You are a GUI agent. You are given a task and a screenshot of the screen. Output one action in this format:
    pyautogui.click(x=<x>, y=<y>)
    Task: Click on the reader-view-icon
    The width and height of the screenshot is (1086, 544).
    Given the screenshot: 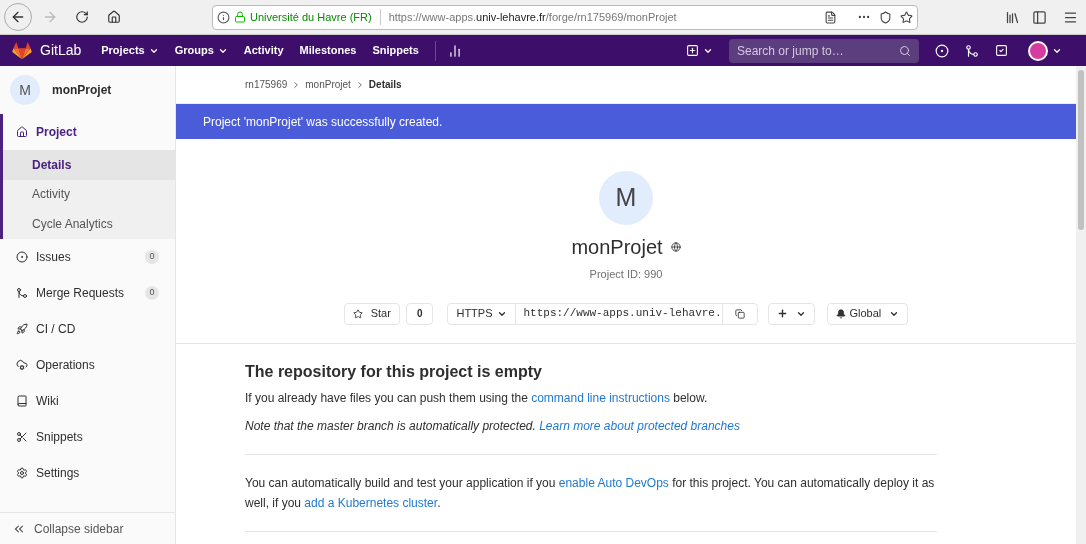 What is the action you would take?
    pyautogui.click(x=830, y=17)
    